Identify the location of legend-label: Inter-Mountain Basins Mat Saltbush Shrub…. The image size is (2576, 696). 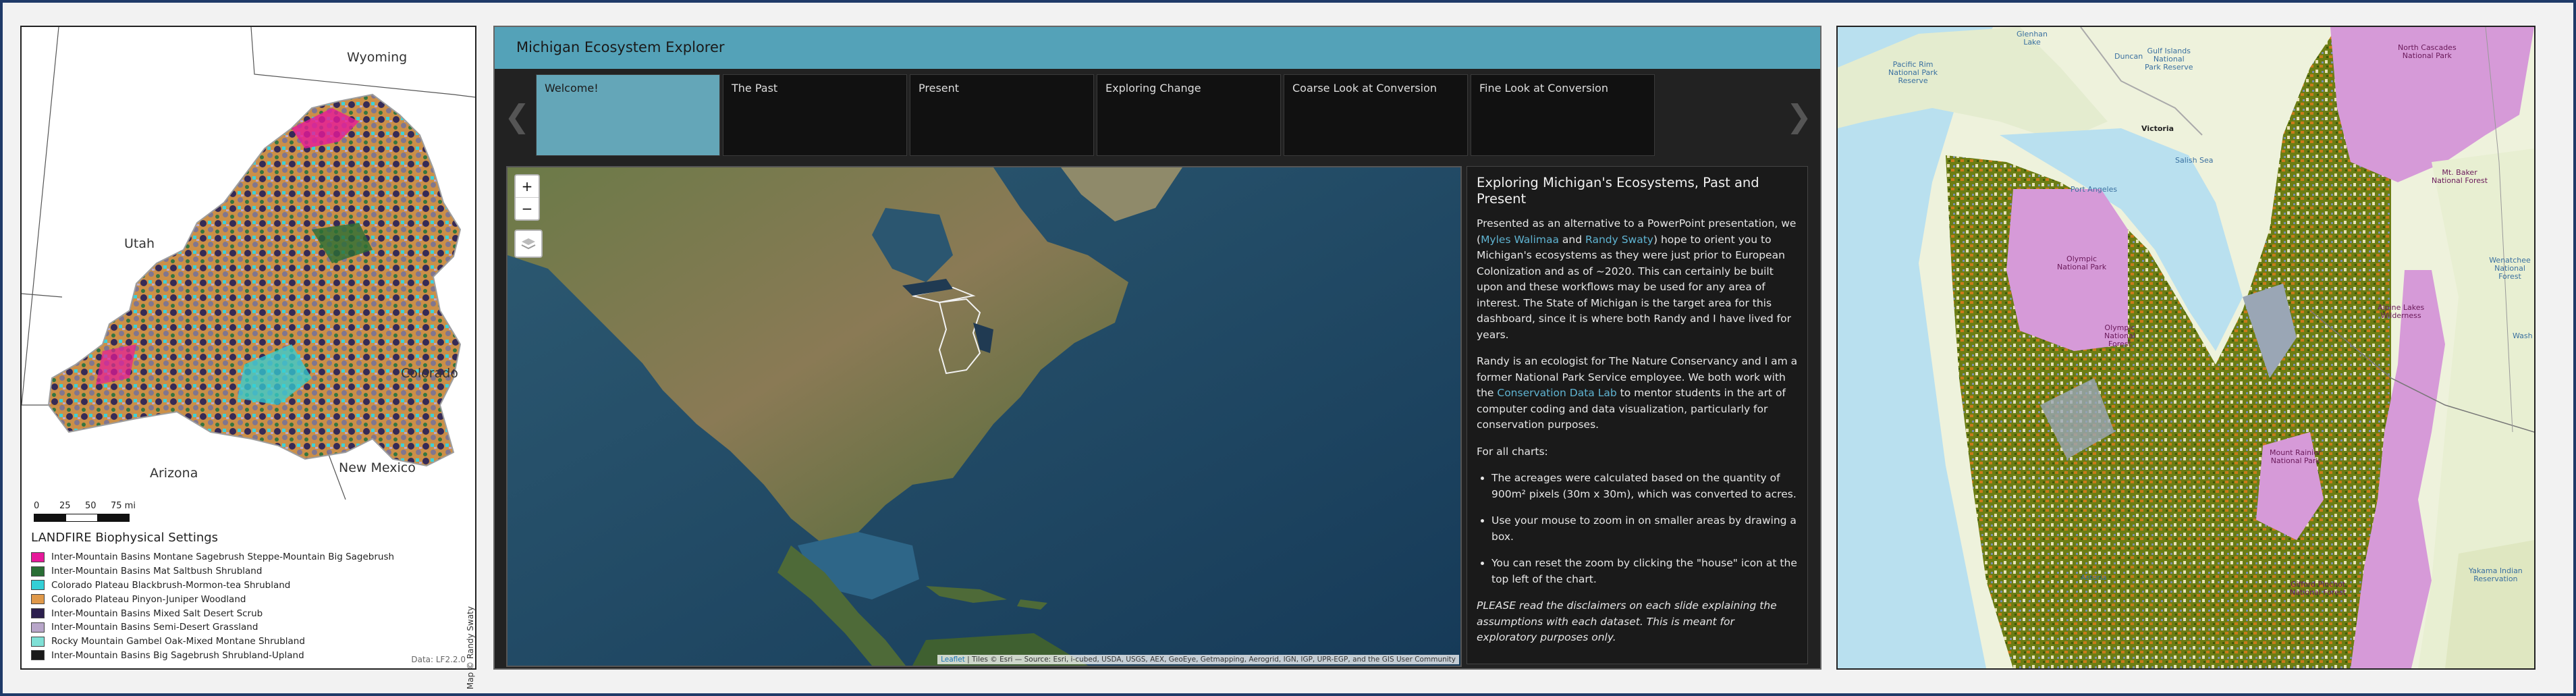
(157, 571).